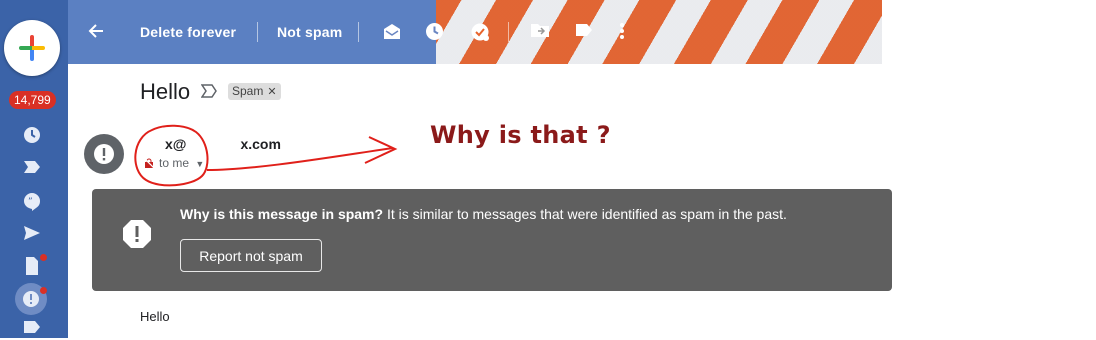  What do you see at coordinates (208, 91) in the screenshot?
I see `importance-marker-icon` at bounding box center [208, 91].